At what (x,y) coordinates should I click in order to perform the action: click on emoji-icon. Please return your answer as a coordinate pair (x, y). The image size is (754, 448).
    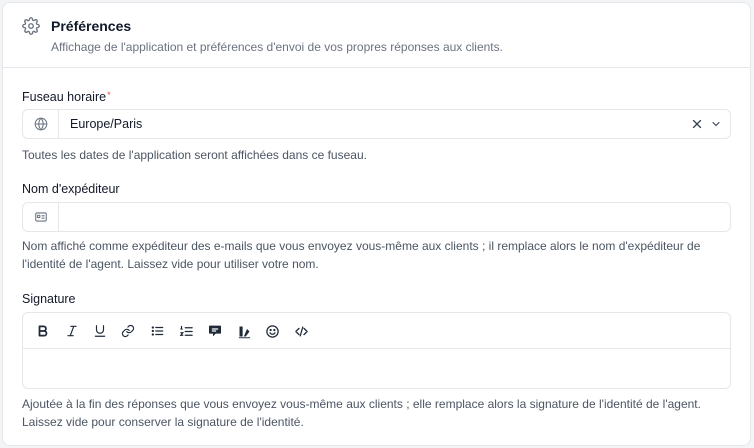
    Looking at the image, I should click on (272, 331).